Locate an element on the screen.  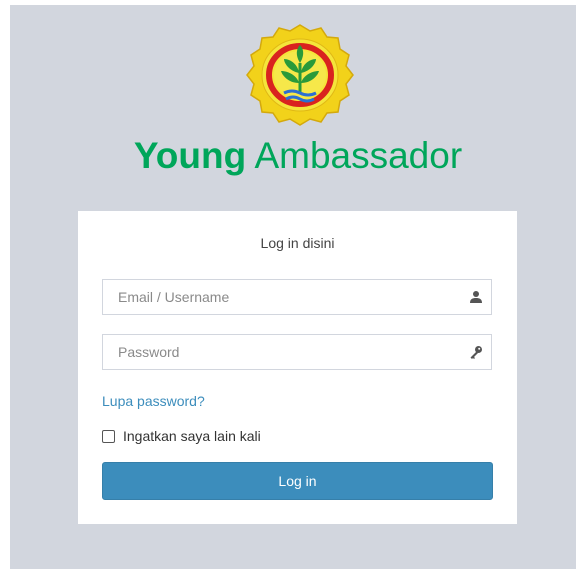
email-field-wrapper is located at coordinates (297, 297).